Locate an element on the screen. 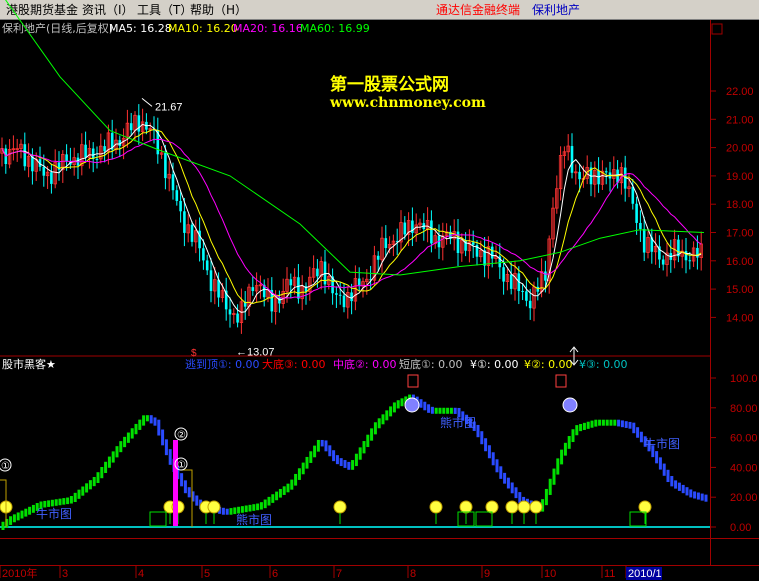  price-tick-label: 17.00 is located at coordinates (740, 234).